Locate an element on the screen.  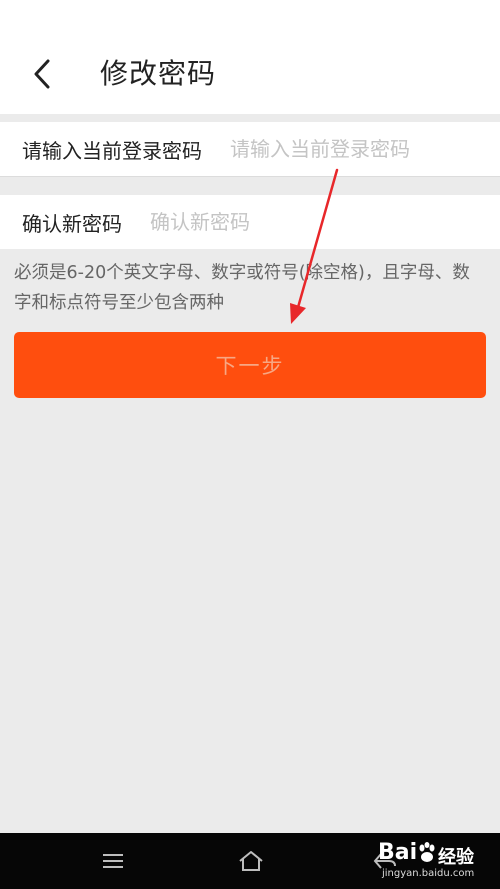
current-password-label: 请输入当前登录密码 is located at coordinates (112, 150).